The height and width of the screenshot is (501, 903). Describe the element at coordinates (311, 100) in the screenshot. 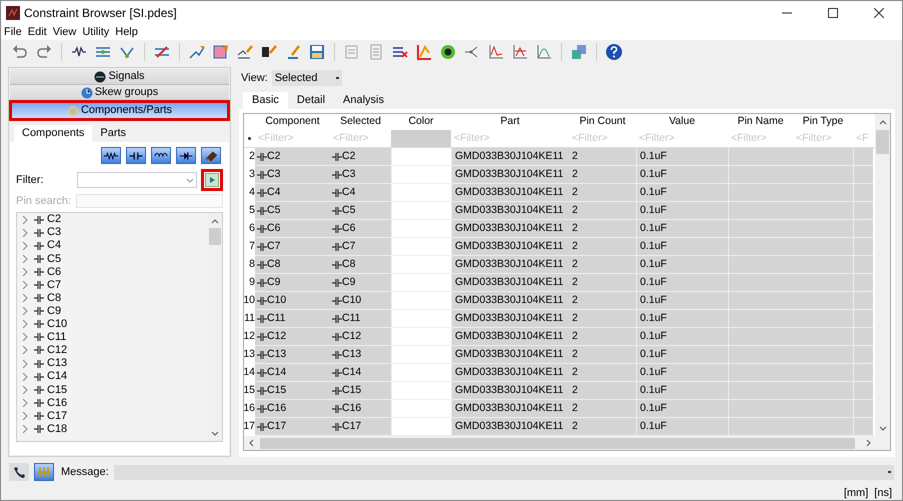

I see `tab: Detail` at that location.